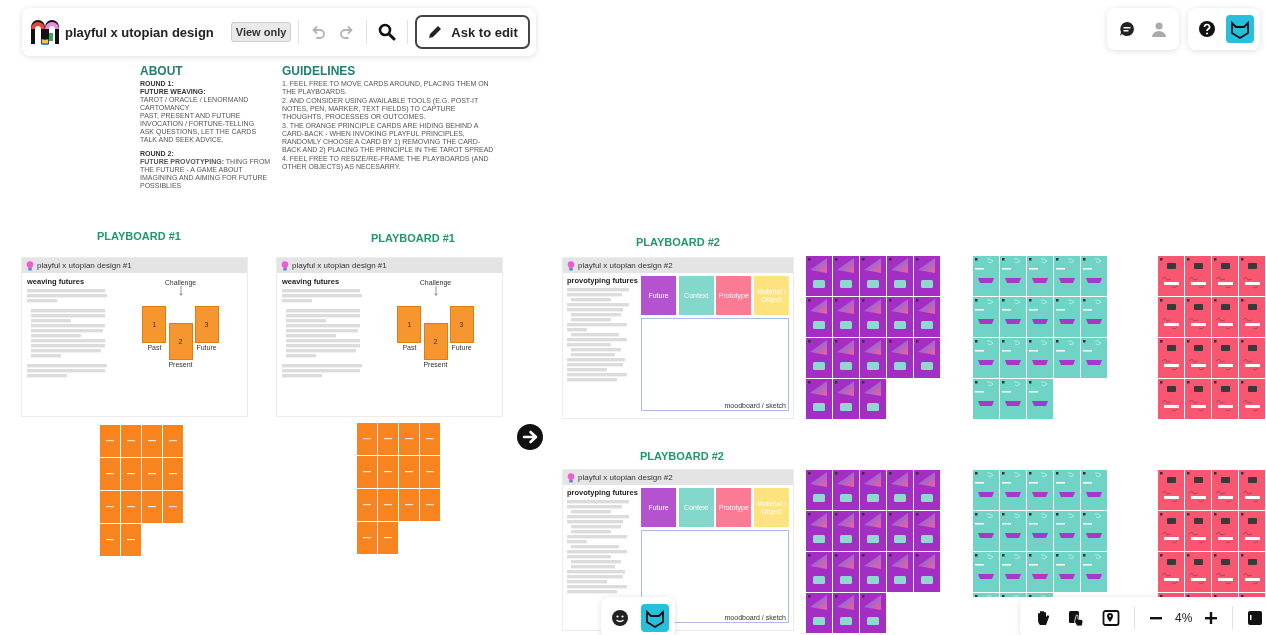 This screenshot has height=635, width=1266. What do you see at coordinates (162, 71) in the screenshot?
I see `about-heading: ABOUT` at bounding box center [162, 71].